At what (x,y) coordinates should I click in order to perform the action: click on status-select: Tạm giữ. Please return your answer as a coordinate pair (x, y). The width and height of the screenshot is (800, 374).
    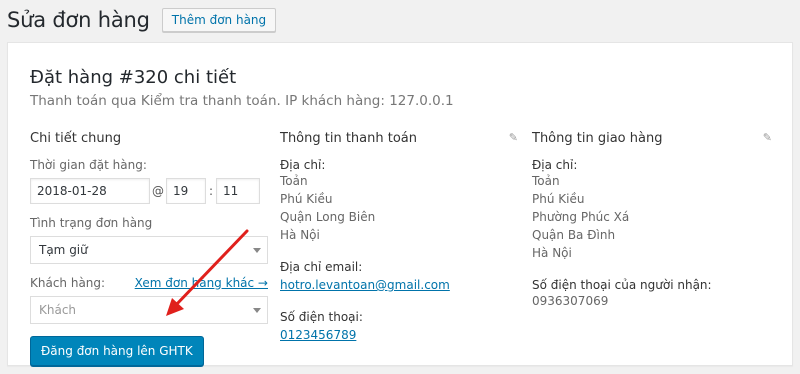
    Looking at the image, I should click on (149, 250).